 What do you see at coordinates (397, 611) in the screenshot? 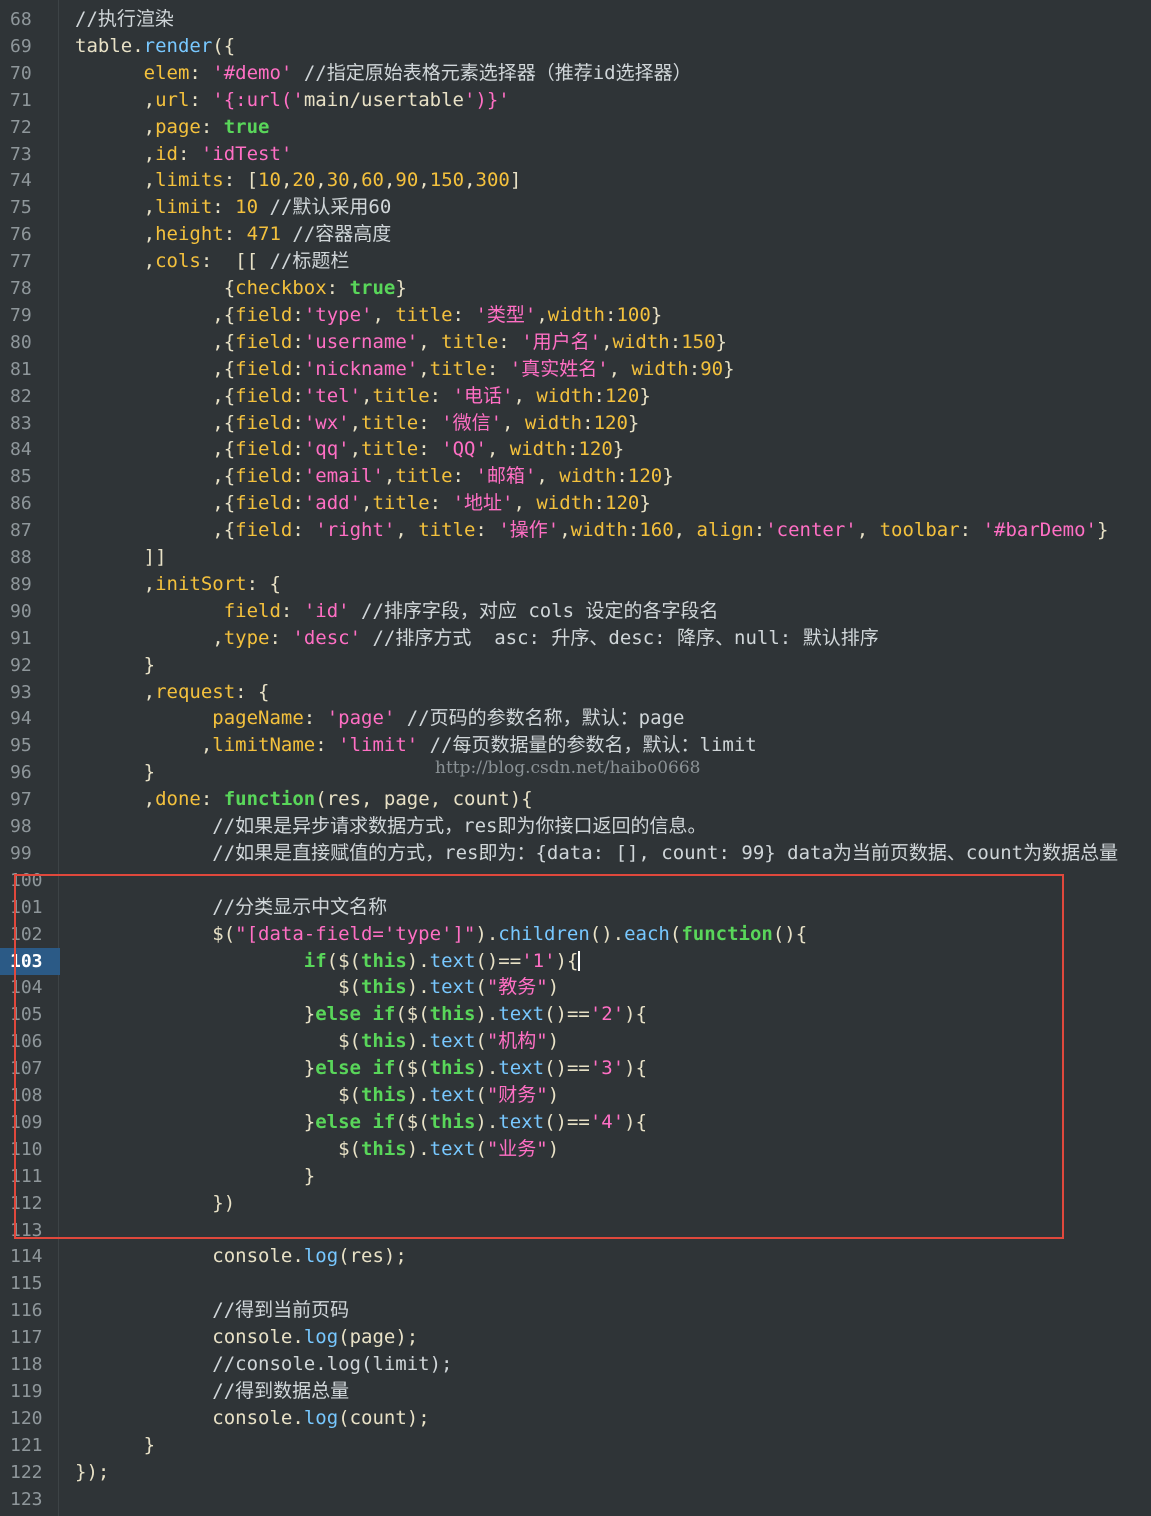
I see `code-text: field: 'id' //排序字段，对应 cols 设定的各字段名` at bounding box center [397, 611].